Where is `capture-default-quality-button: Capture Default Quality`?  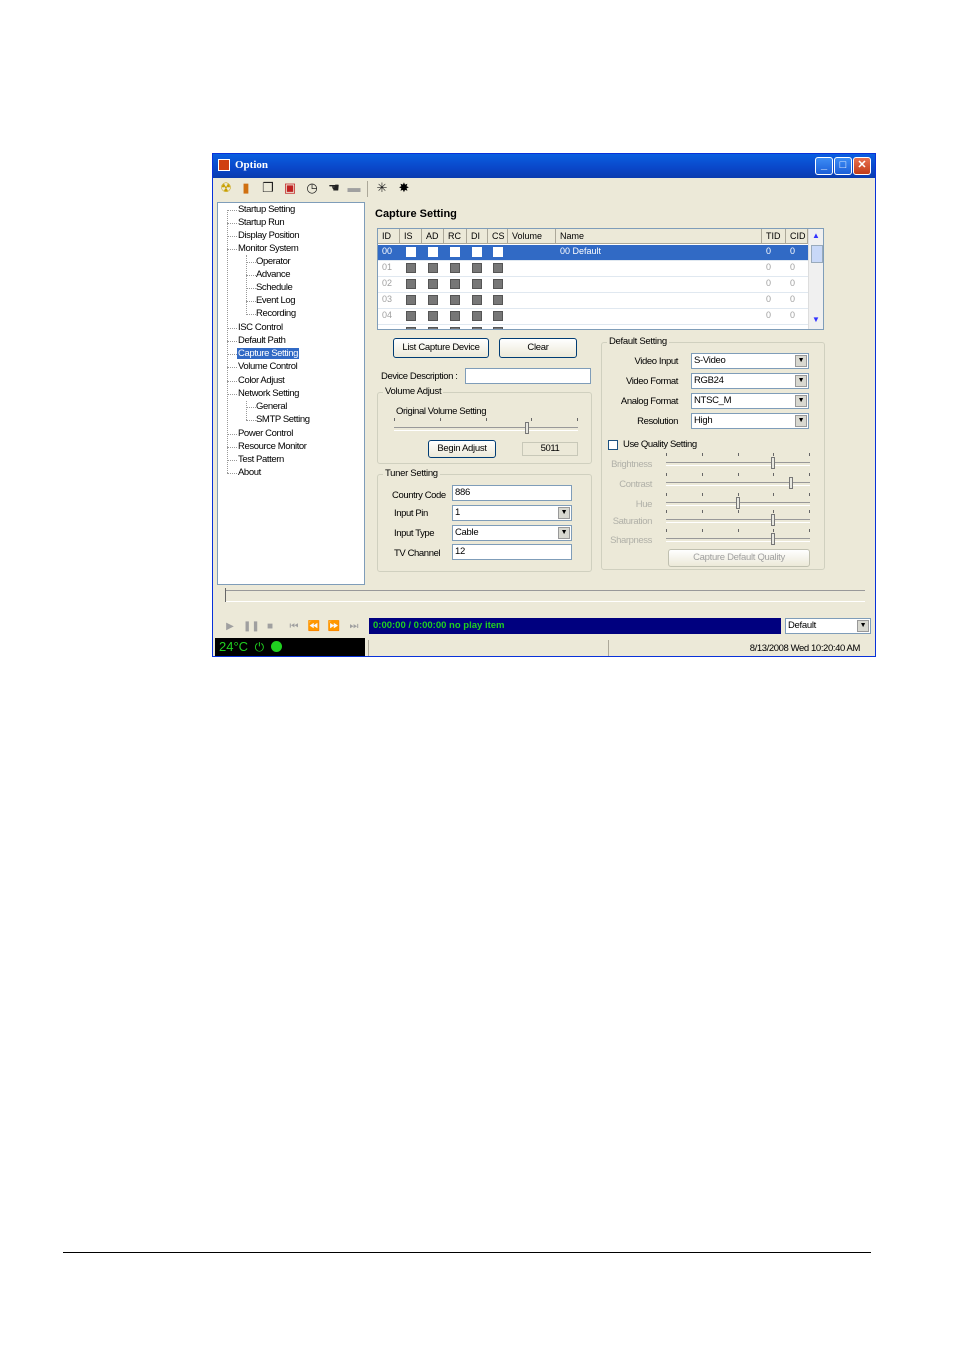
capture-default-quality-button: Capture Default Quality is located at coordinates (739, 558).